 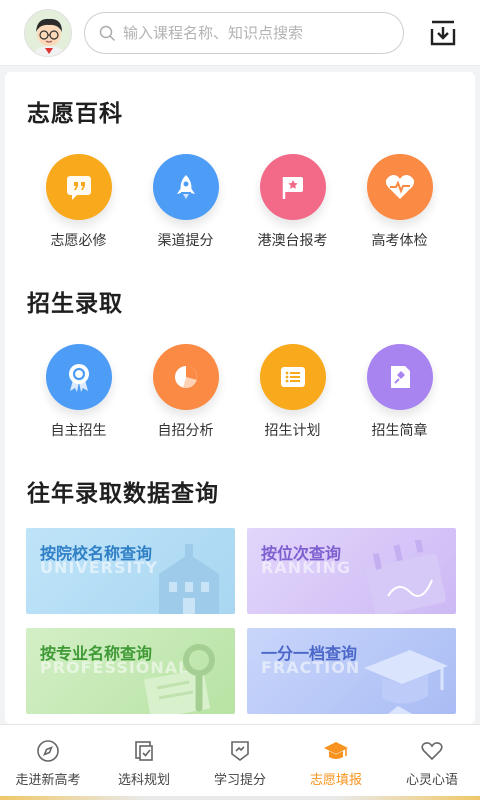 What do you see at coordinates (335, 780) in the screenshot?
I see `tab-label: 志愿填报` at bounding box center [335, 780].